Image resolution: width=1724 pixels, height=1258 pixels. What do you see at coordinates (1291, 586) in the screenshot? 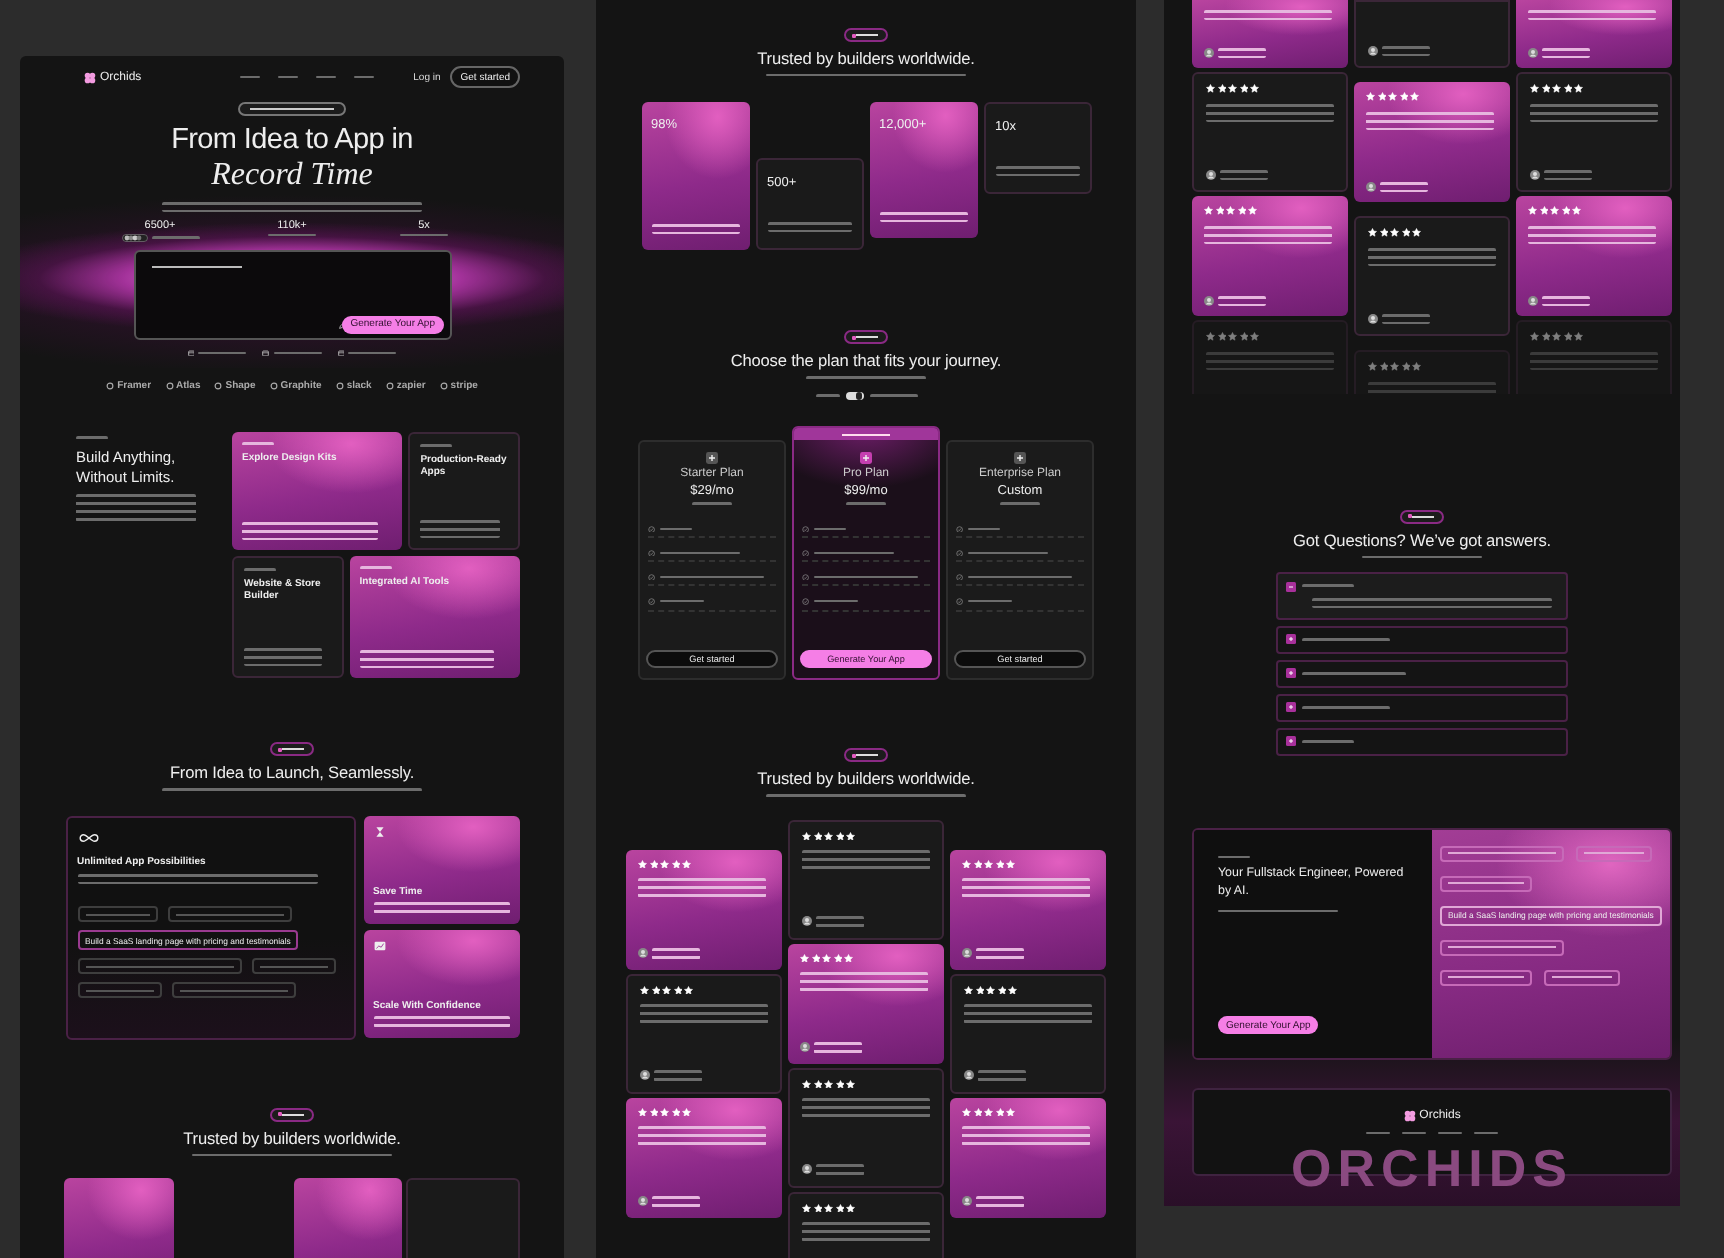
I see `minus-icon` at bounding box center [1291, 586].